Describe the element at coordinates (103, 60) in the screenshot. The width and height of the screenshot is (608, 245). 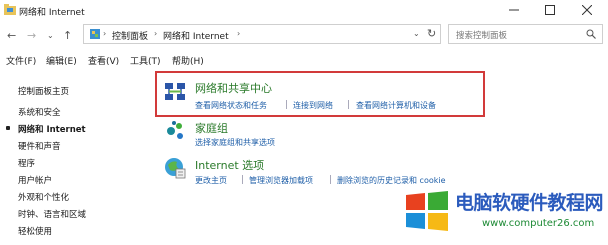
I see `menu-view: 查看(V)` at that location.